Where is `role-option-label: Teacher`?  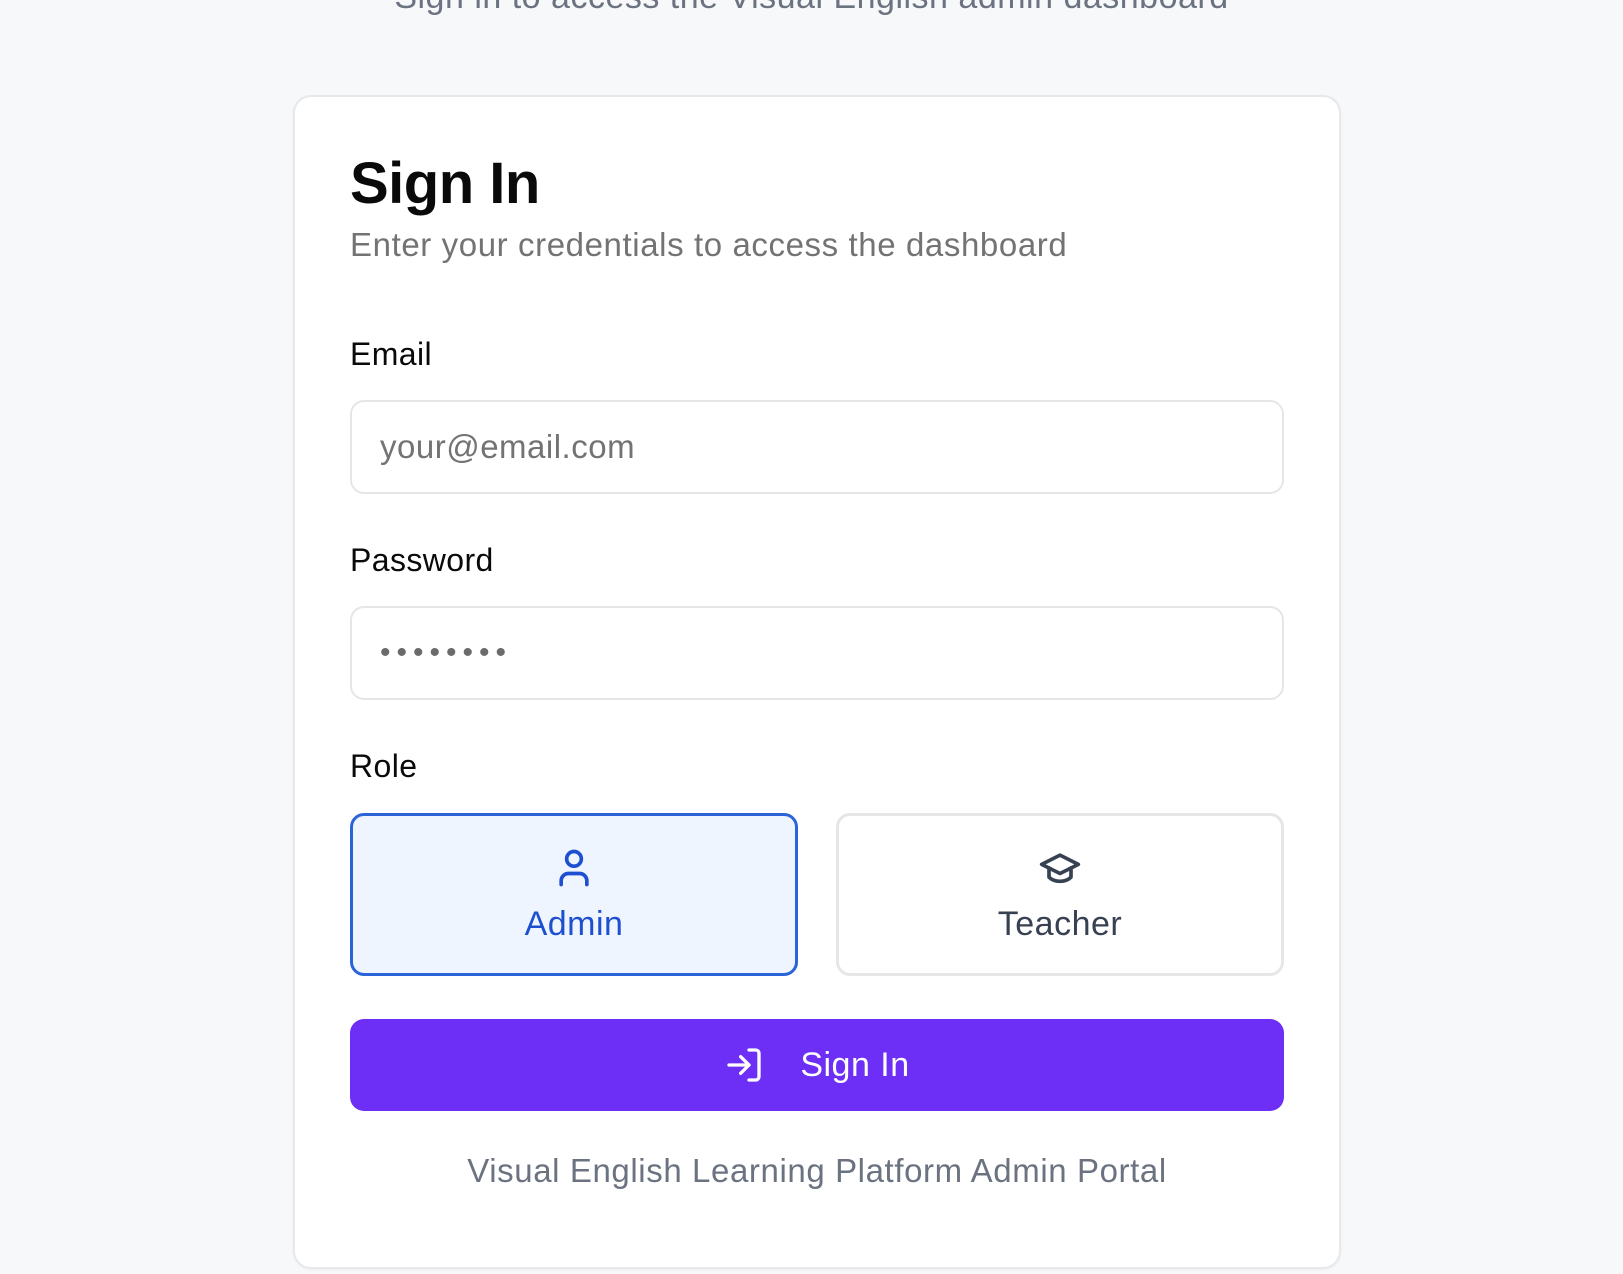 role-option-label: Teacher is located at coordinates (1060, 924).